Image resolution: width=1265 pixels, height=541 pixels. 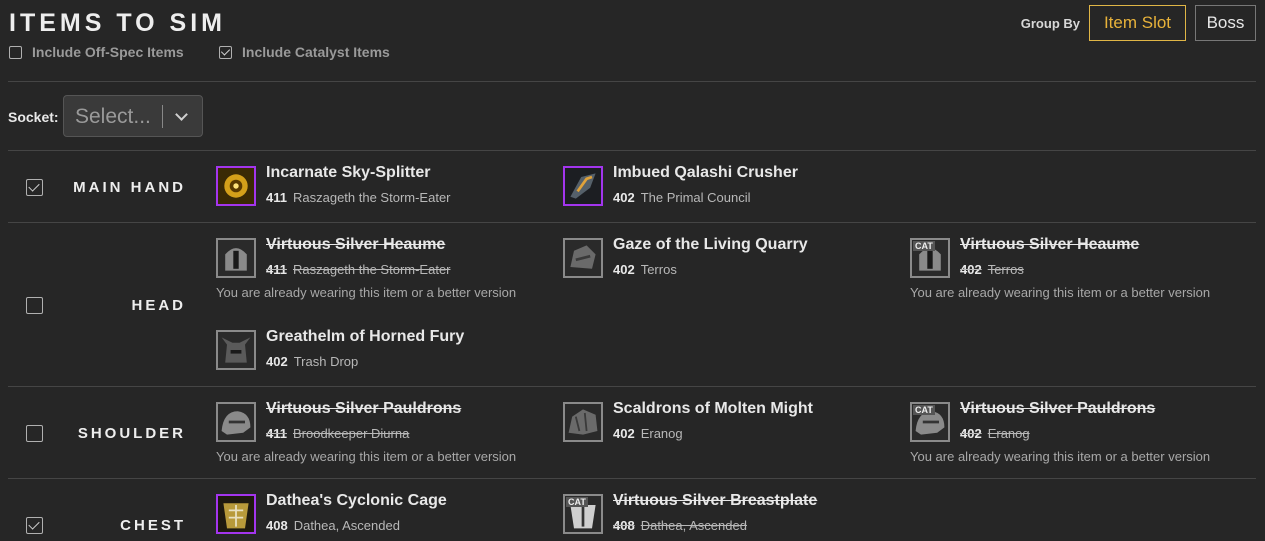 What do you see at coordinates (15, 52) in the screenshot?
I see `off-spec-checkbox` at bounding box center [15, 52].